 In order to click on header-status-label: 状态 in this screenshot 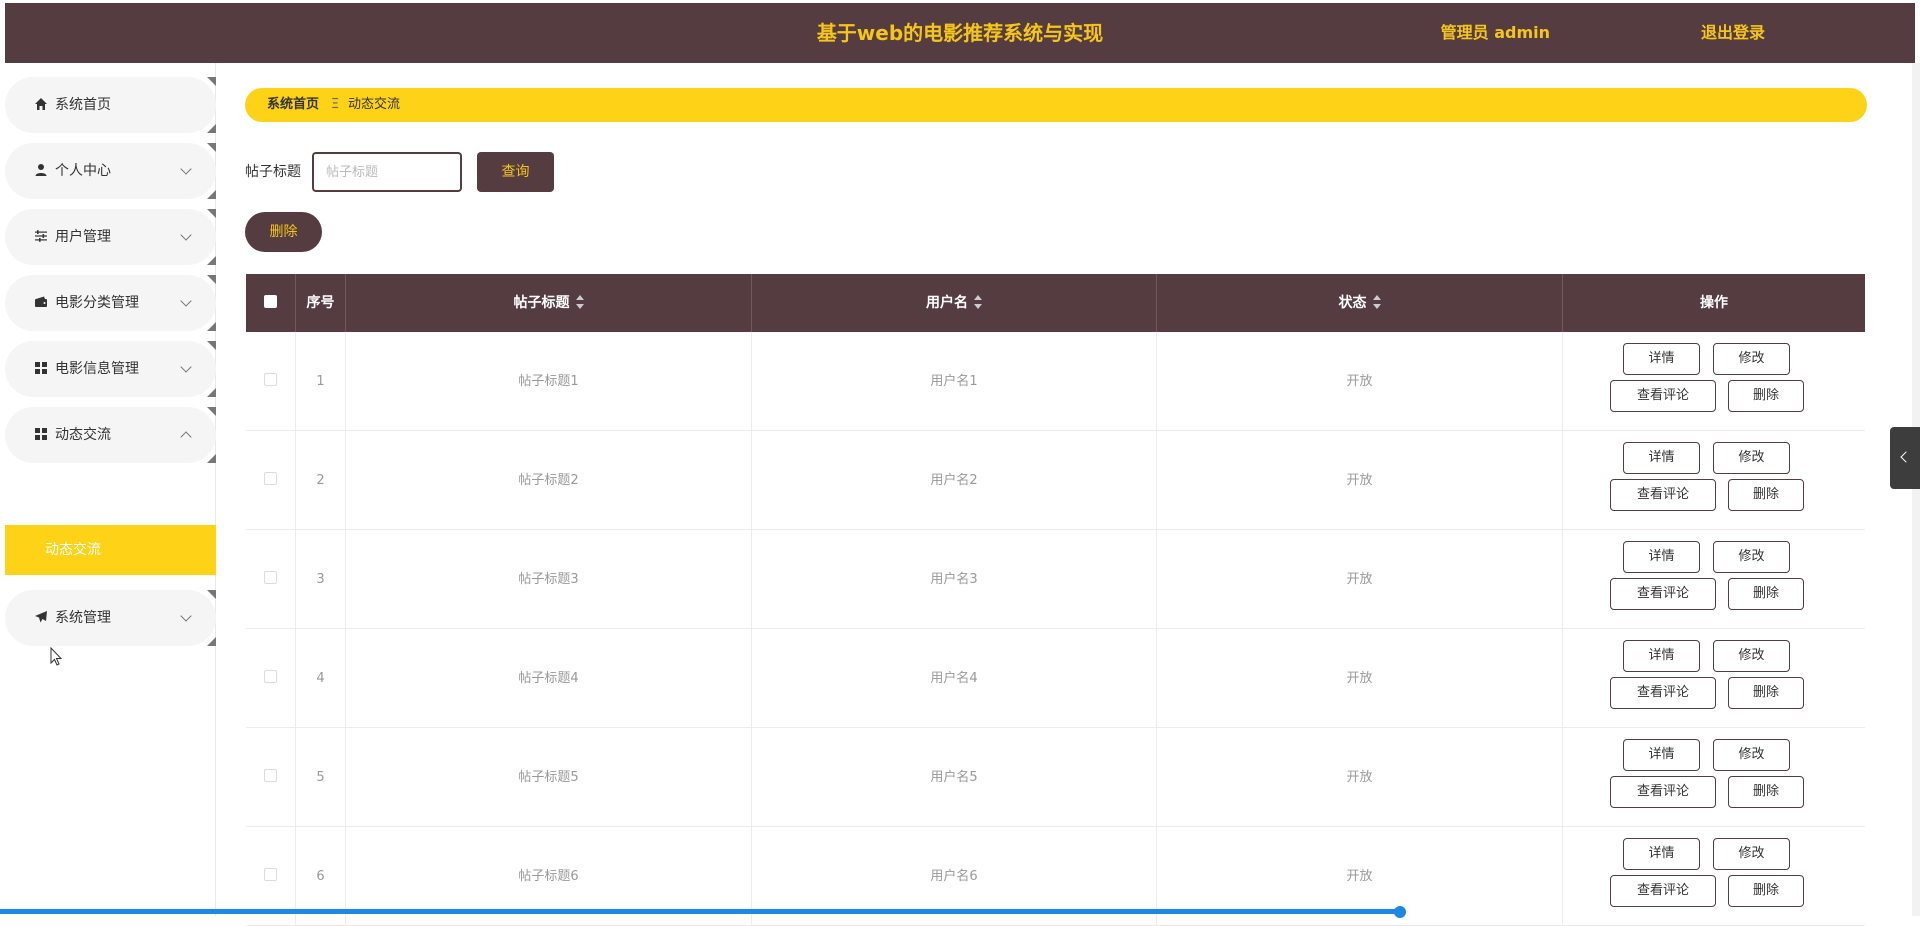, I will do `click(1352, 303)`.